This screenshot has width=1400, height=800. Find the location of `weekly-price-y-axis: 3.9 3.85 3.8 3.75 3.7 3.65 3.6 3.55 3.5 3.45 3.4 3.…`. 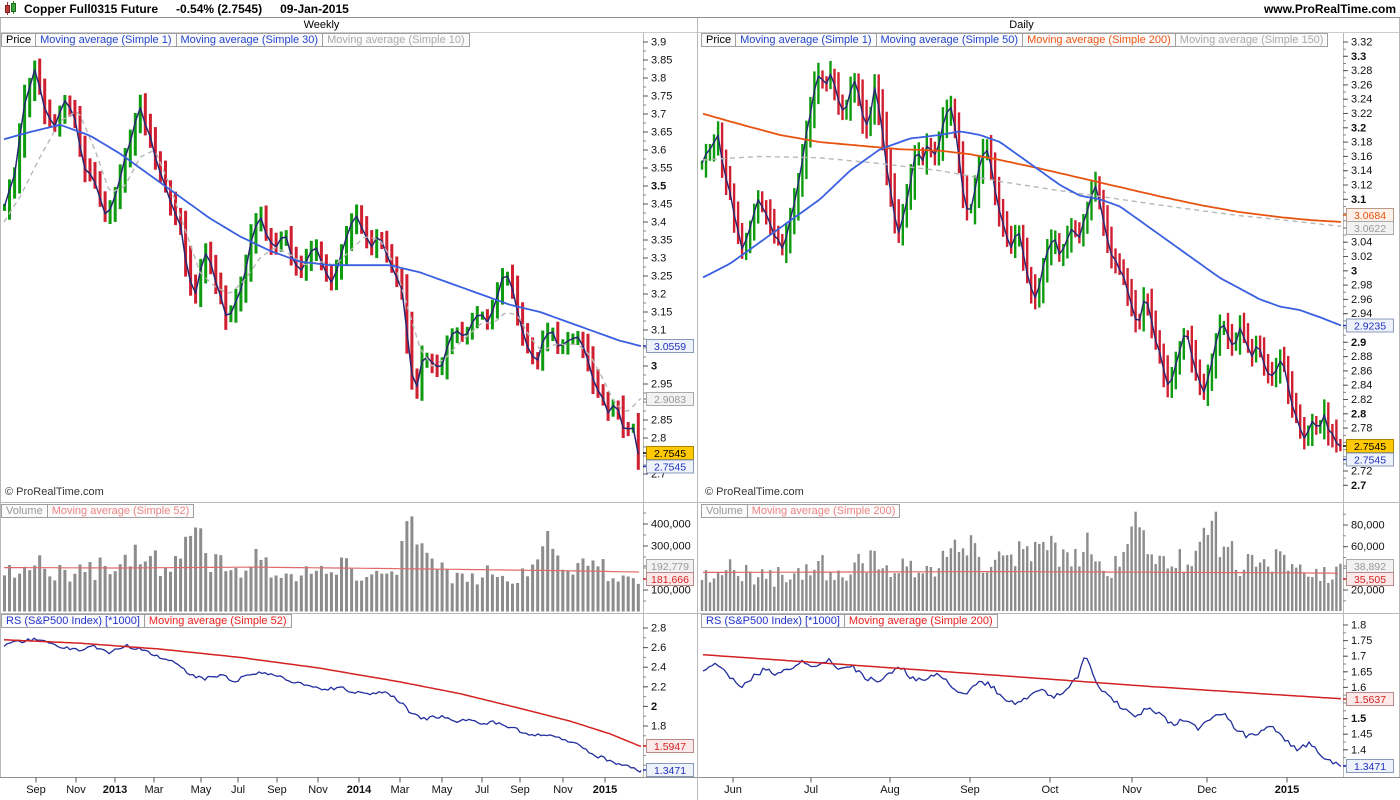

weekly-price-y-axis: 3.9 3.85 3.8 3.75 3.7 3.65 3.6 3.55 3.5 3.45 3.4 3.… is located at coordinates (668, 259).